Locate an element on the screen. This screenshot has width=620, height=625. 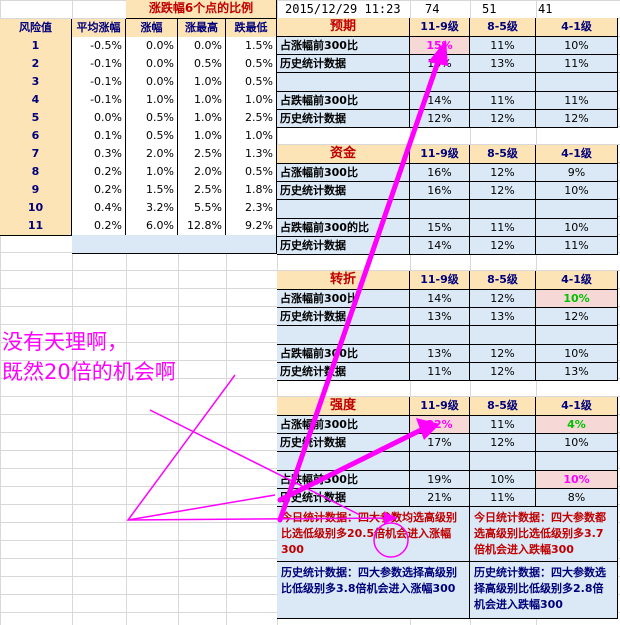
section-title: 预期 is located at coordinates (343, 27).